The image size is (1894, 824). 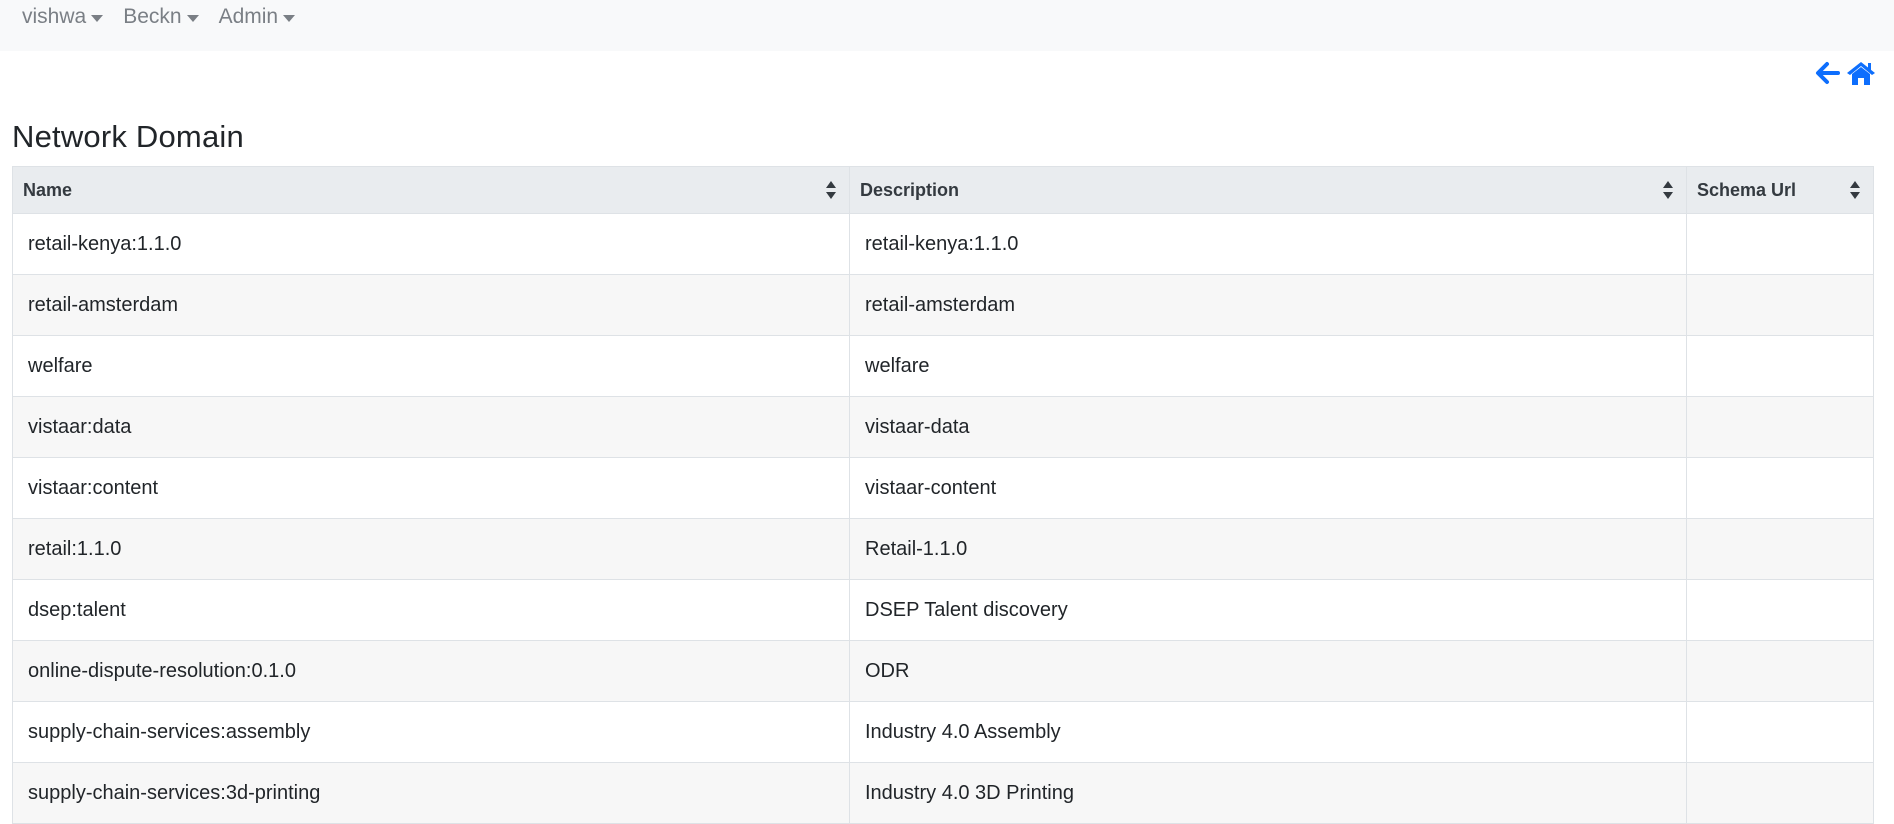 I want to click on cell-description: vistaar-content, so click(x=1268, y=488).